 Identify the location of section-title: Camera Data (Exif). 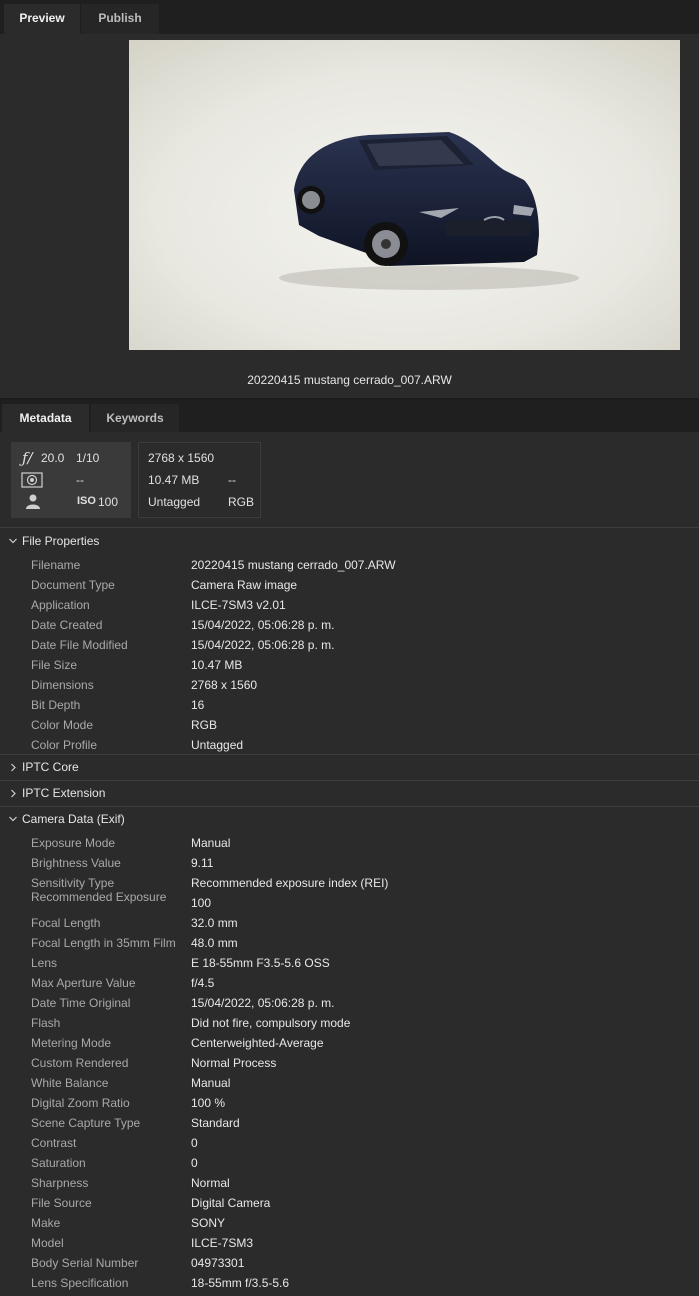
(73, 819).